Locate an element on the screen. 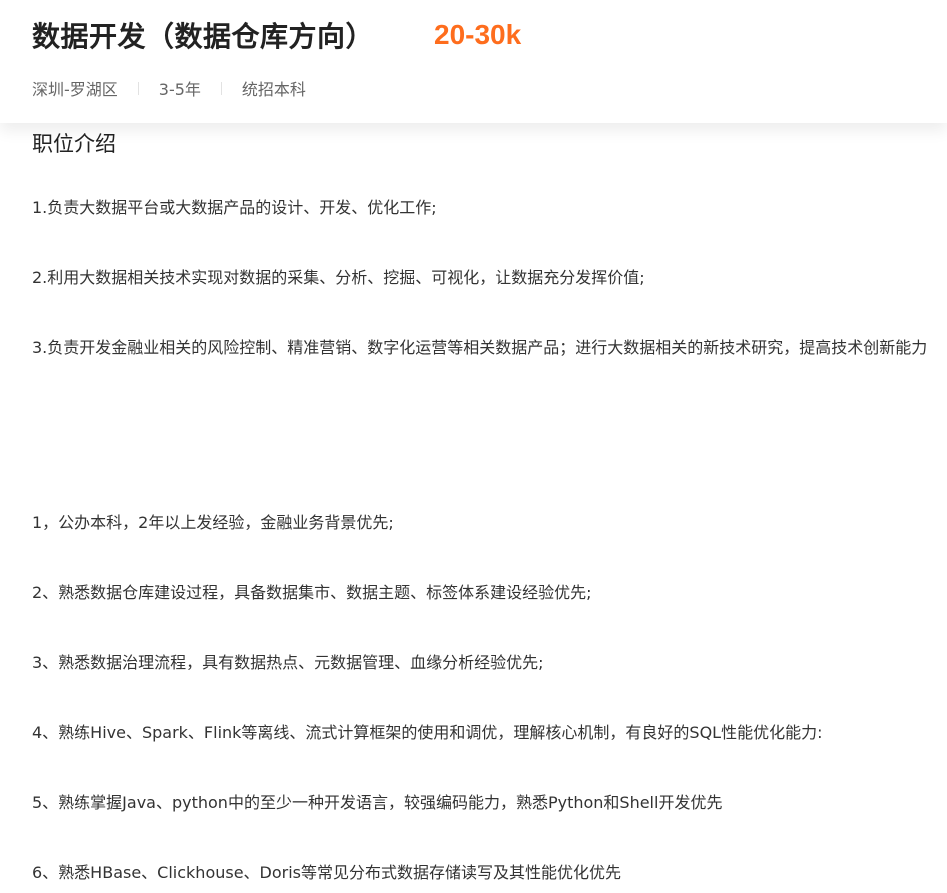  job-title: 数据开发（数据仓库方向） is located at coordinates (203, 36).